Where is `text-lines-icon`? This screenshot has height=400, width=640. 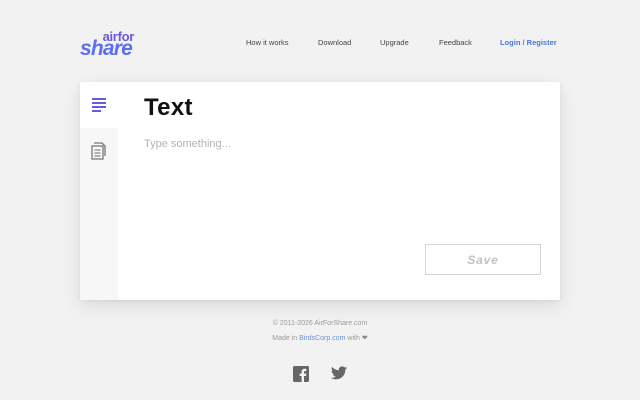
text-lines-icon is located at coordinates (99, 105).